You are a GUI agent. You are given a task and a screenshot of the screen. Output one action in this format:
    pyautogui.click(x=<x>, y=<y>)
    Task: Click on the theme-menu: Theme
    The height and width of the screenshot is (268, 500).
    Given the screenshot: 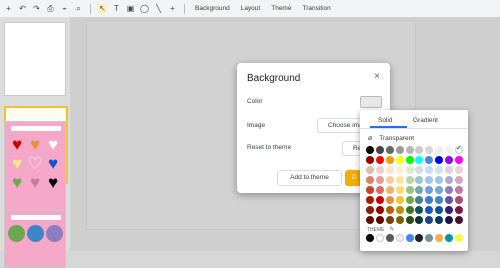 What is the action you would take?
    pyautogui.click(x=281, y=8)
    